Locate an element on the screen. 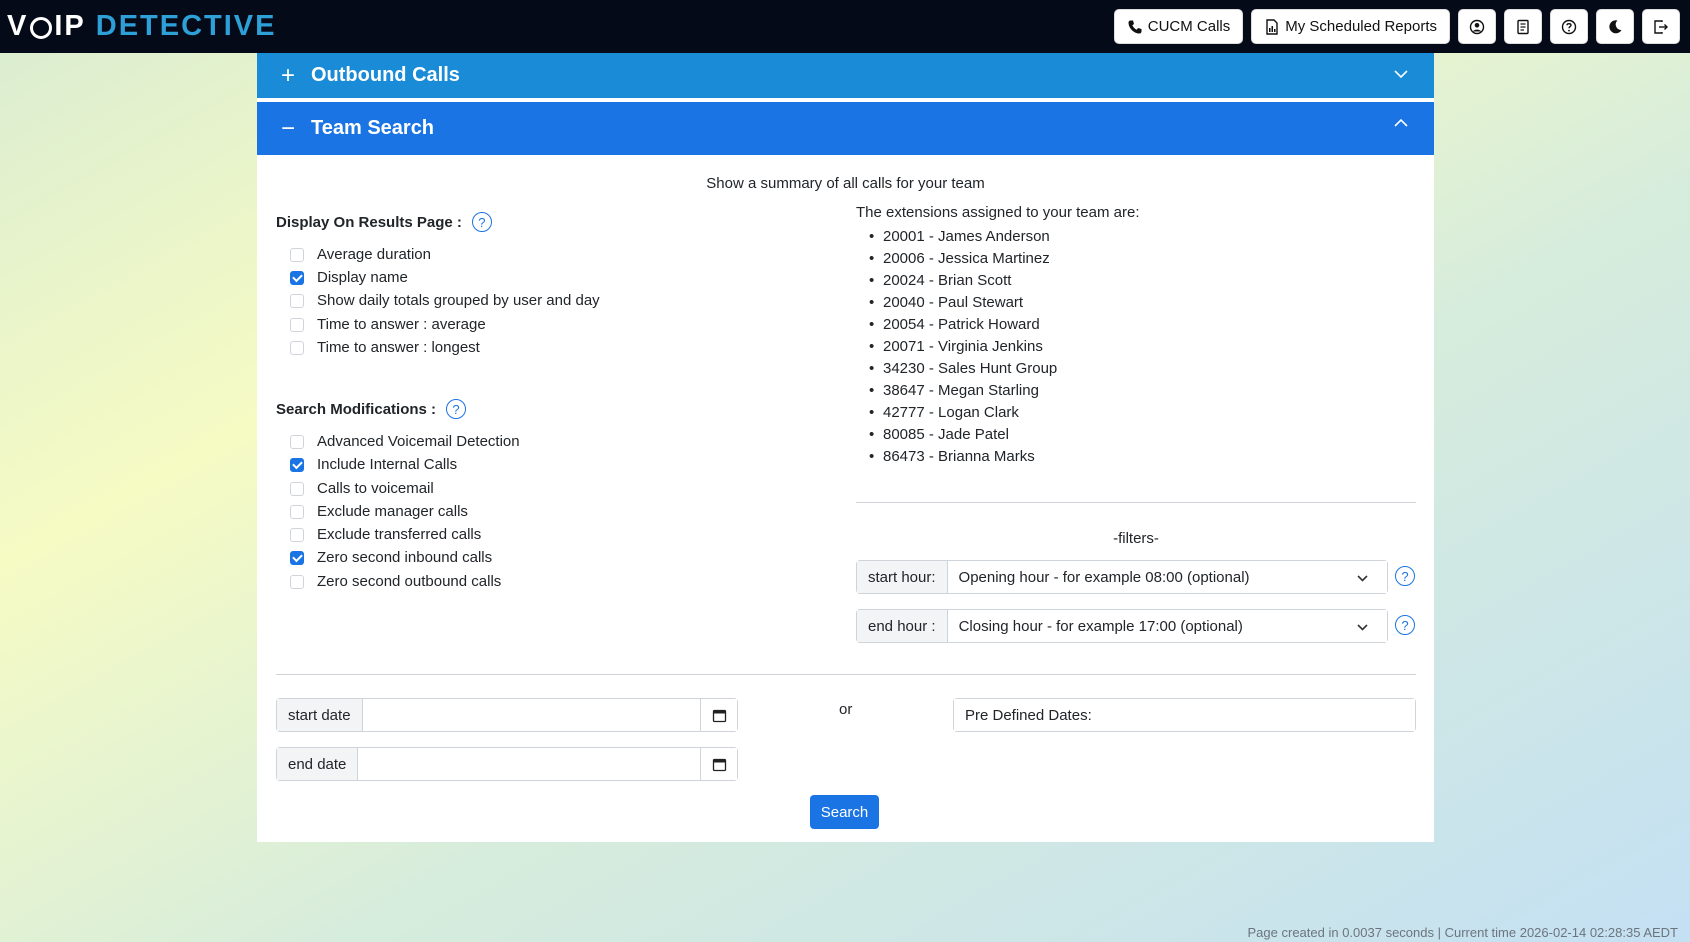 Image resolution: width=1690 pixels, height=942 pixels. logo-o-icon is located at coordinates (41, 27).